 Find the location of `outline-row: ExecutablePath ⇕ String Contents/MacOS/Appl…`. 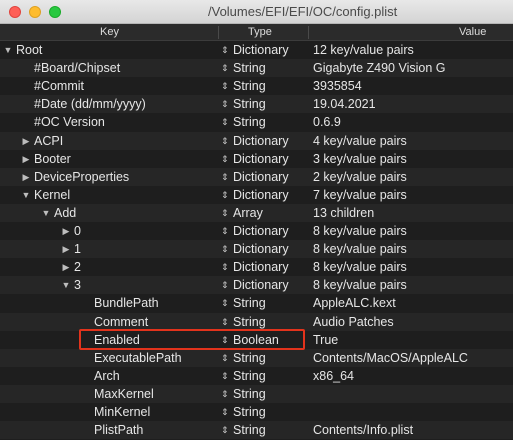

outline-row: ExecutablePath ⇕ String Contents/MacOS/Appl… is located at coordinates (256, 357).